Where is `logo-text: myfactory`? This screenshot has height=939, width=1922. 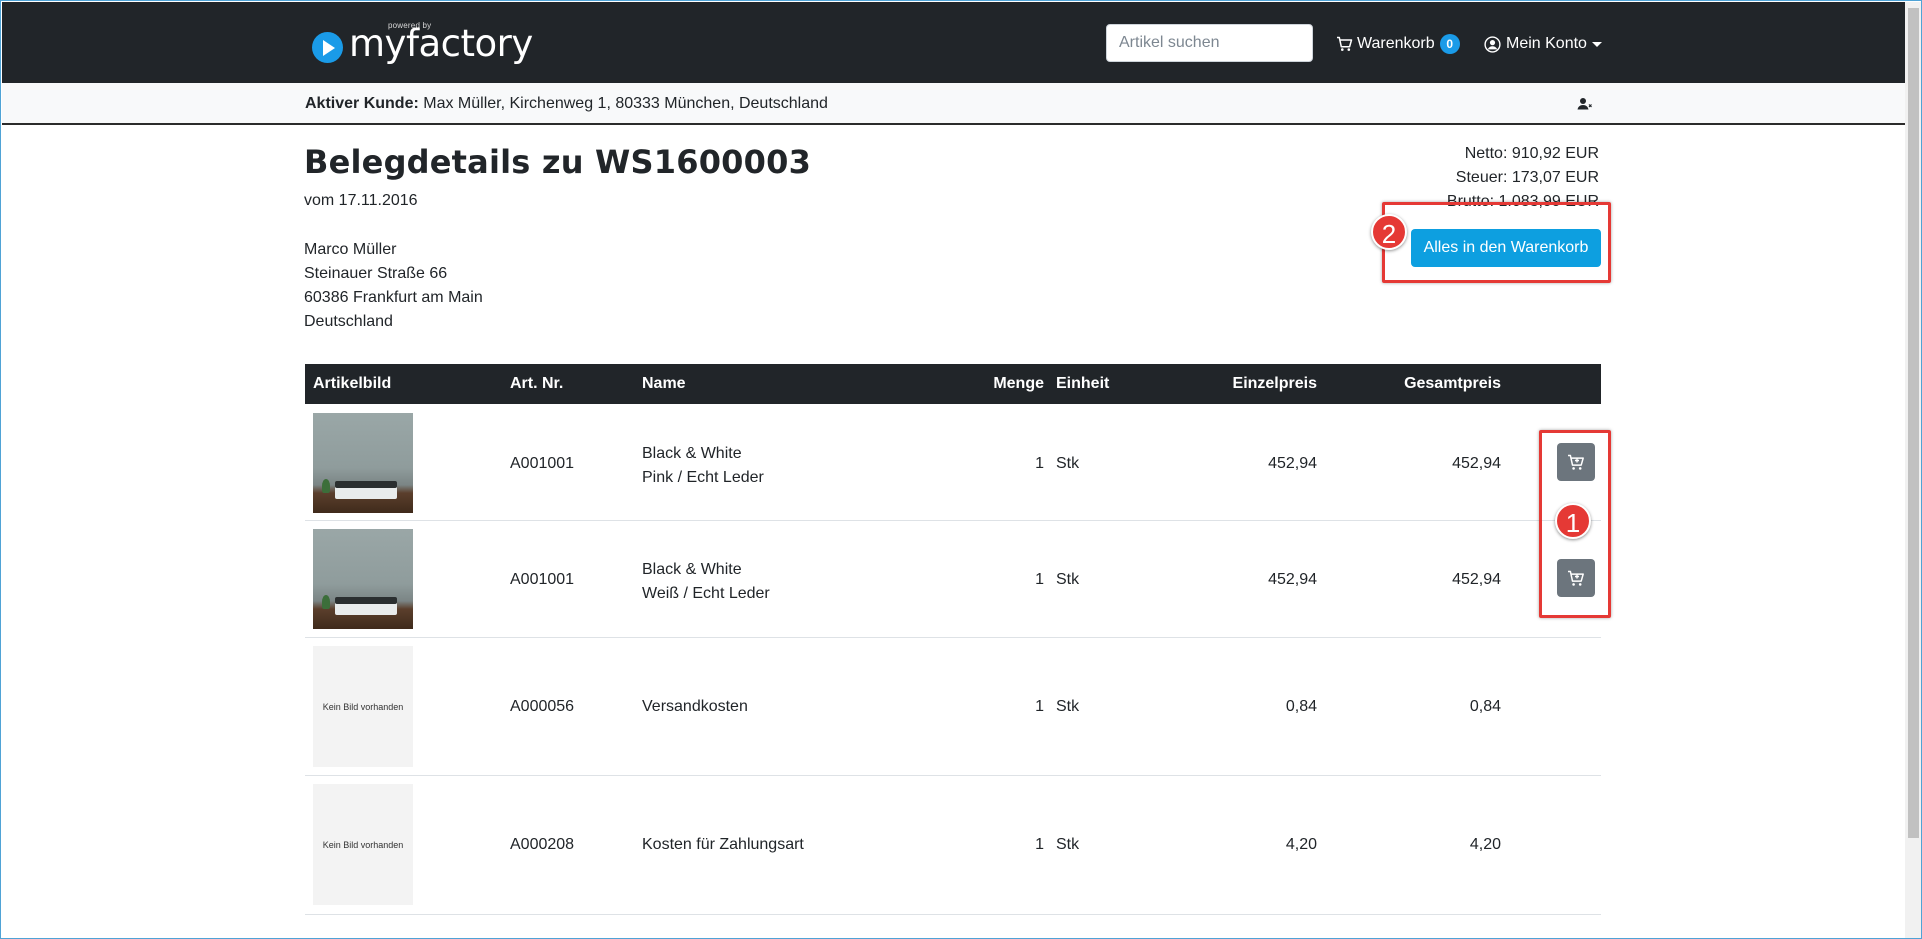 logo-text: myfactory is located at coordinates (441, 43).